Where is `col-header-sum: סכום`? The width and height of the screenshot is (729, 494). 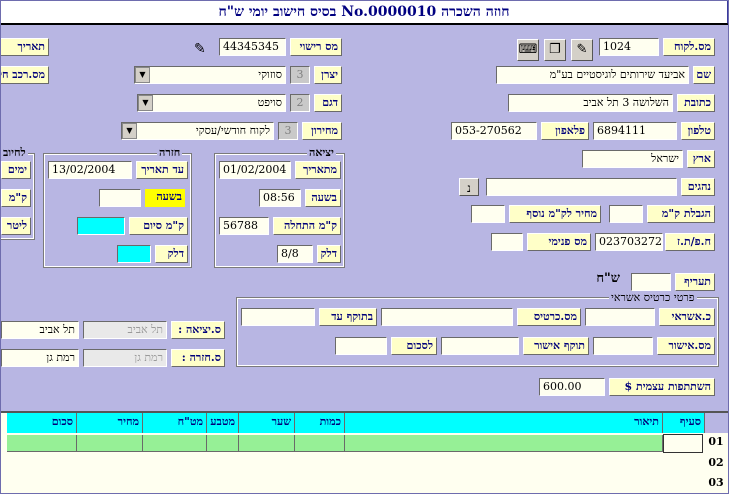 col-header-sum: סכום is located at coordinates (42, 423).